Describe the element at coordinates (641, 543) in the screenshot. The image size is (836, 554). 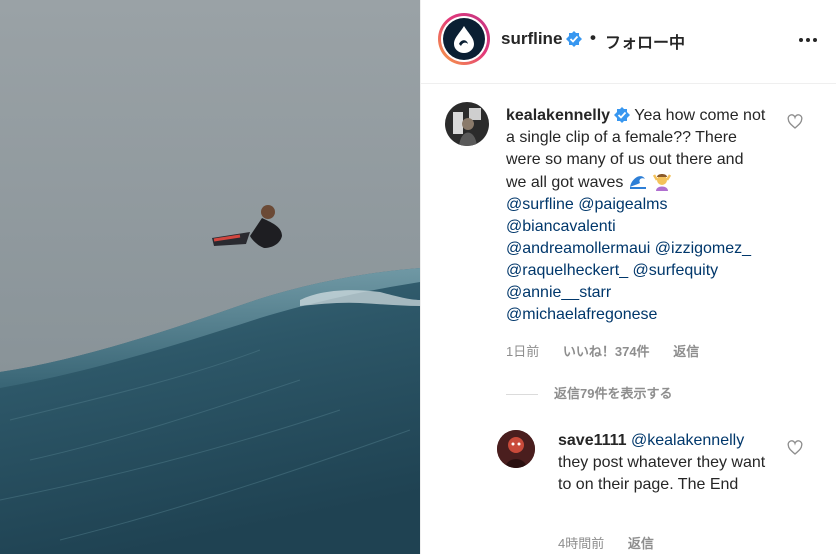
I see `reply-reply-button: 返信` at that location.